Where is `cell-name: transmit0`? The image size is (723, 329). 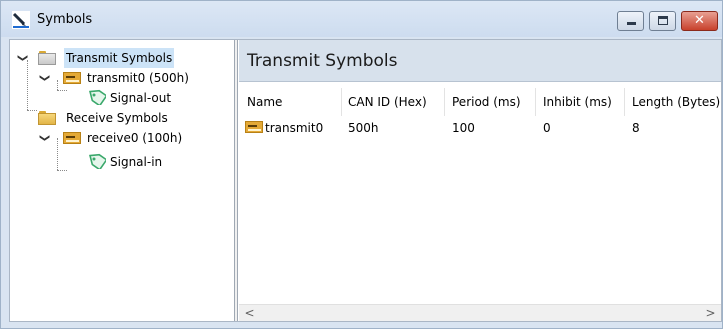 cell-name: transmit0 is located at coordinates (294, 128).